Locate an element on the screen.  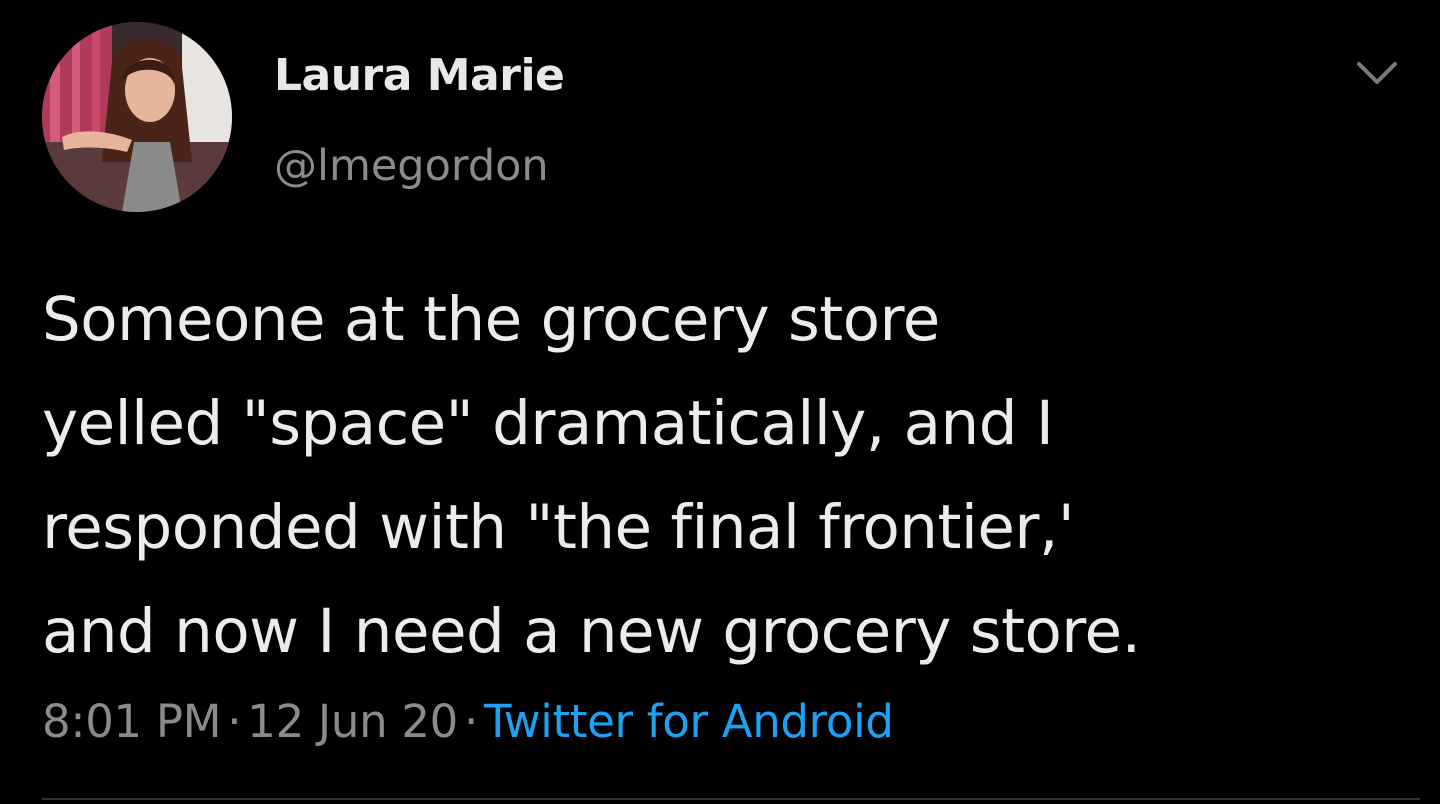
divider is located at coordinates (731, 799).